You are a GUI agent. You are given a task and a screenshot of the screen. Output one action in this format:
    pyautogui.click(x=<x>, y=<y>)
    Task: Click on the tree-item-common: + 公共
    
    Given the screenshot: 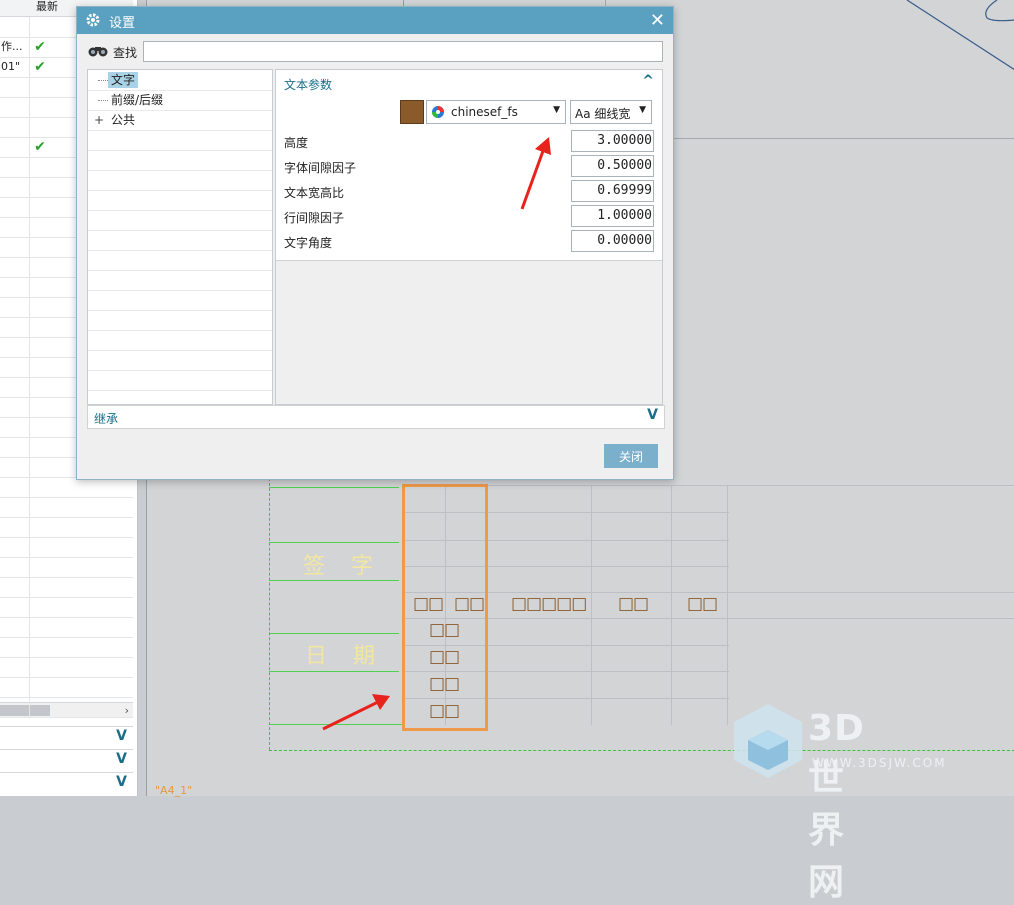 What is the action you would take?
    pyautogui.click(x=180, y=120)
    